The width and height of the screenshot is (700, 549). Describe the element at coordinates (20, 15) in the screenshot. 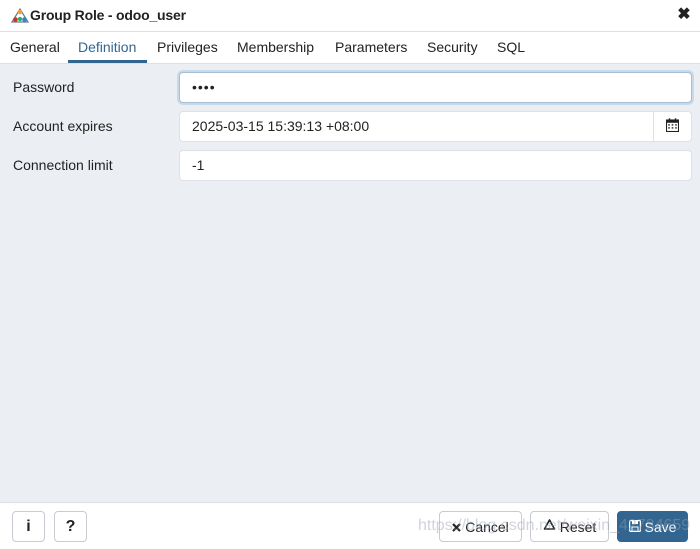

I see `group-role-icon` at that location.